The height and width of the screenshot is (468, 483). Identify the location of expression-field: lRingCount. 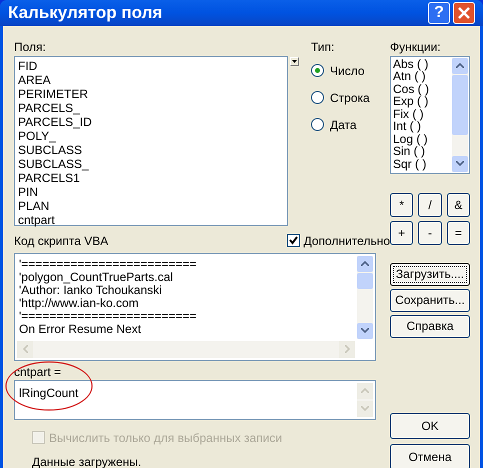
(195, 400).